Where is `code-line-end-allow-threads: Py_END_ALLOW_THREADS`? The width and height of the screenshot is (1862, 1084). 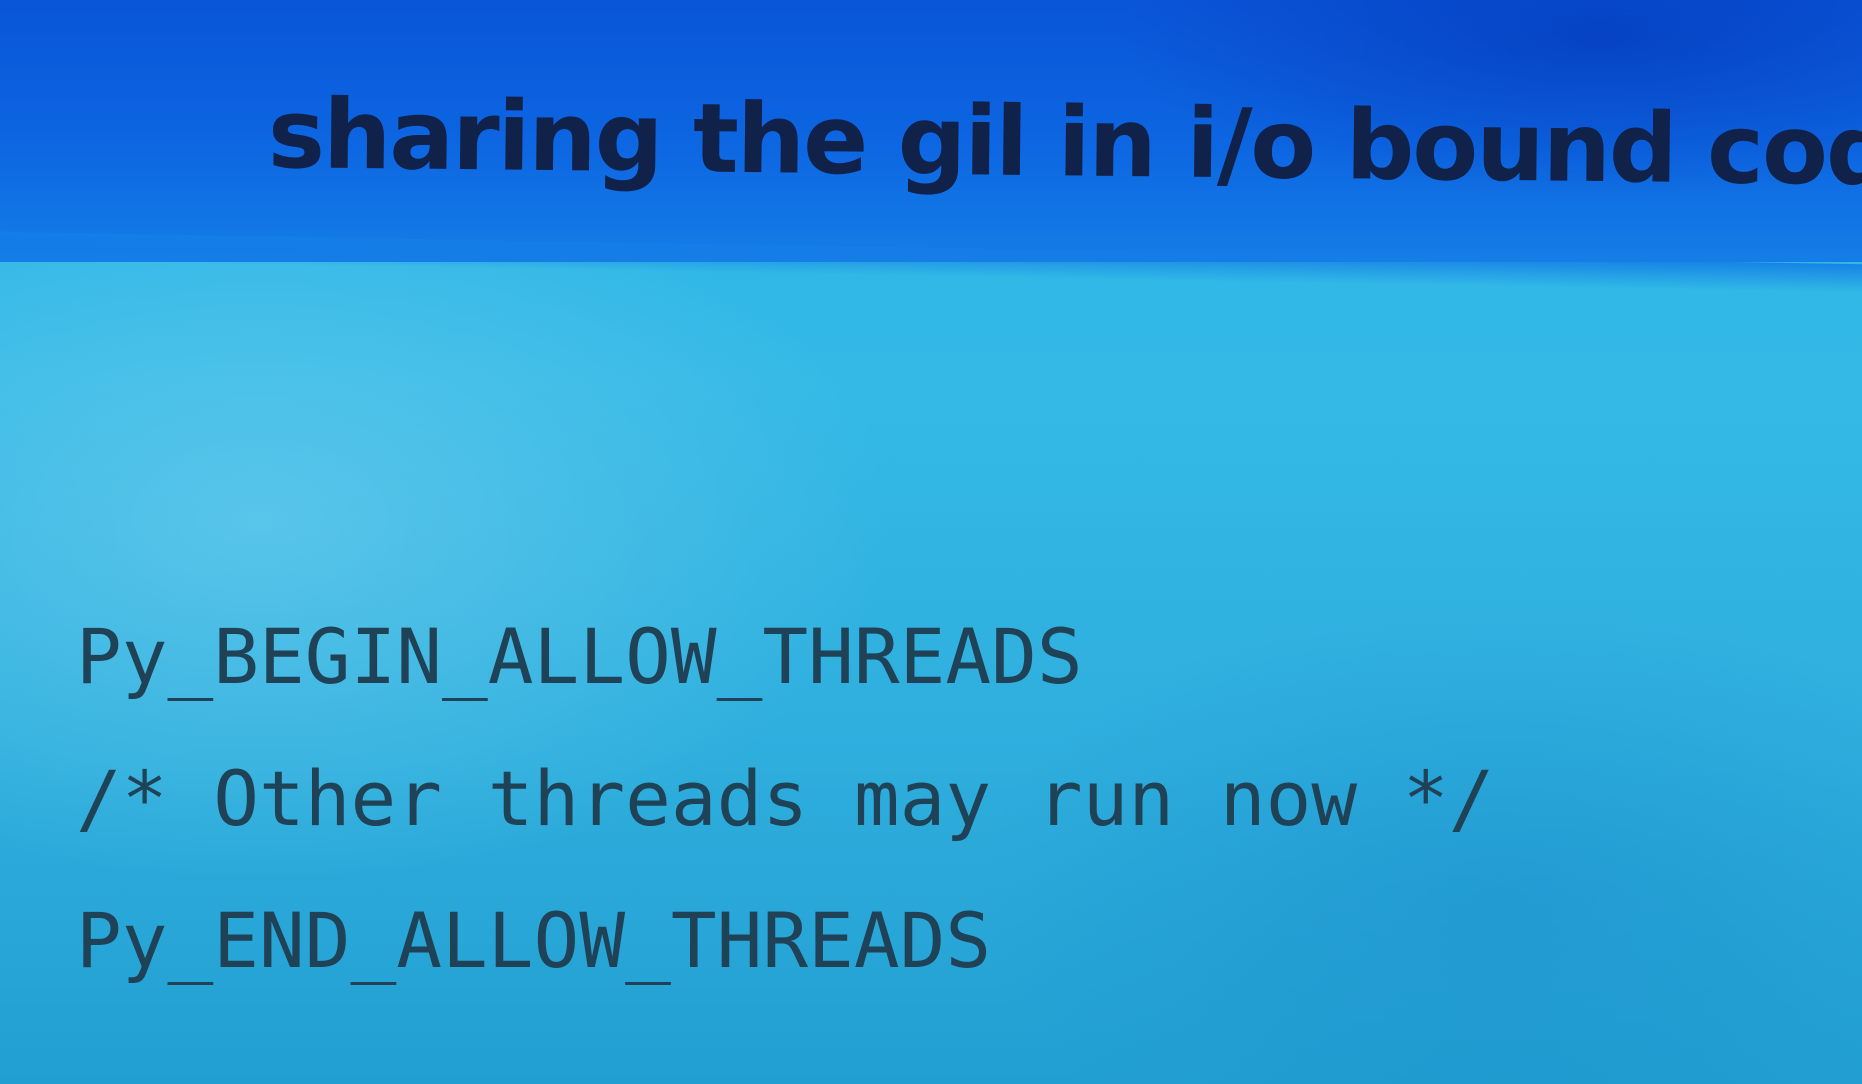 code-line-end-allow-threads: Py_END_ALLOW_THREADS is located at coordinates (534, 940).